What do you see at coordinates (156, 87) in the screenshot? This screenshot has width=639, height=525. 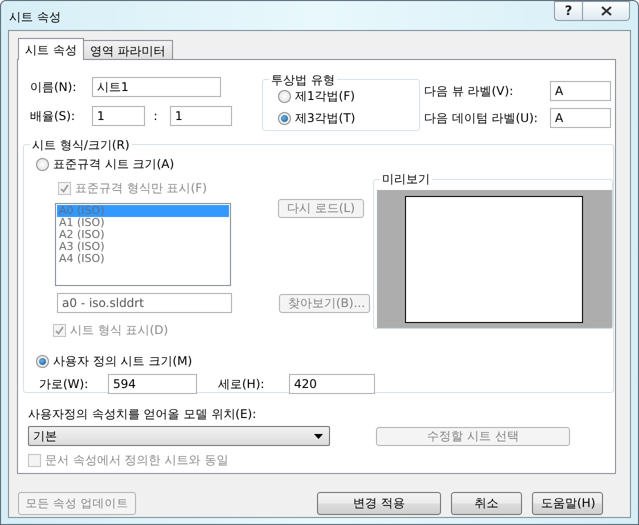 I see `name-field: 시트1` at bounding box center [156, 87].